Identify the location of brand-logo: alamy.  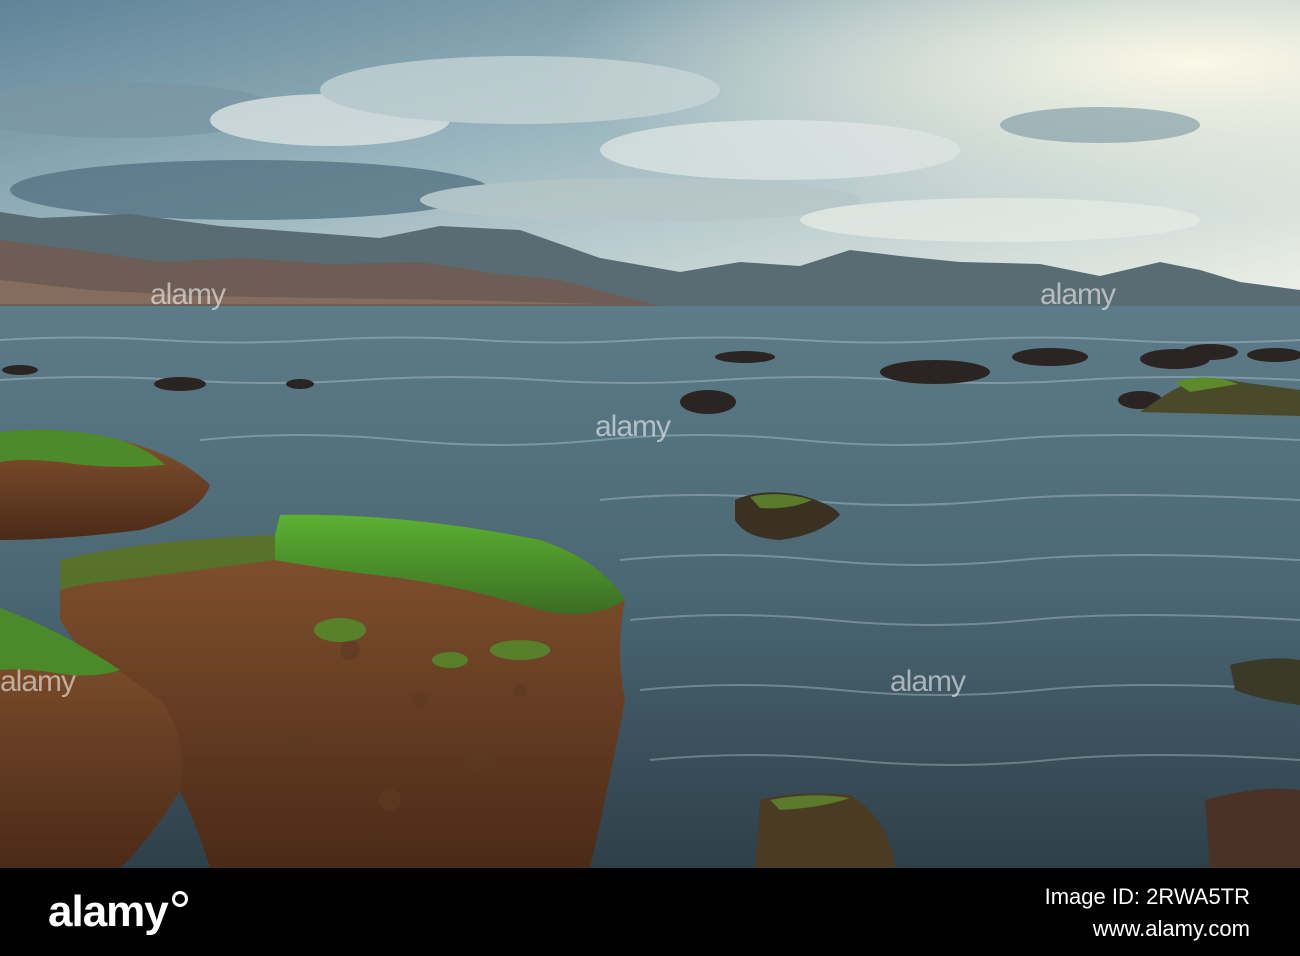
(118, 912).